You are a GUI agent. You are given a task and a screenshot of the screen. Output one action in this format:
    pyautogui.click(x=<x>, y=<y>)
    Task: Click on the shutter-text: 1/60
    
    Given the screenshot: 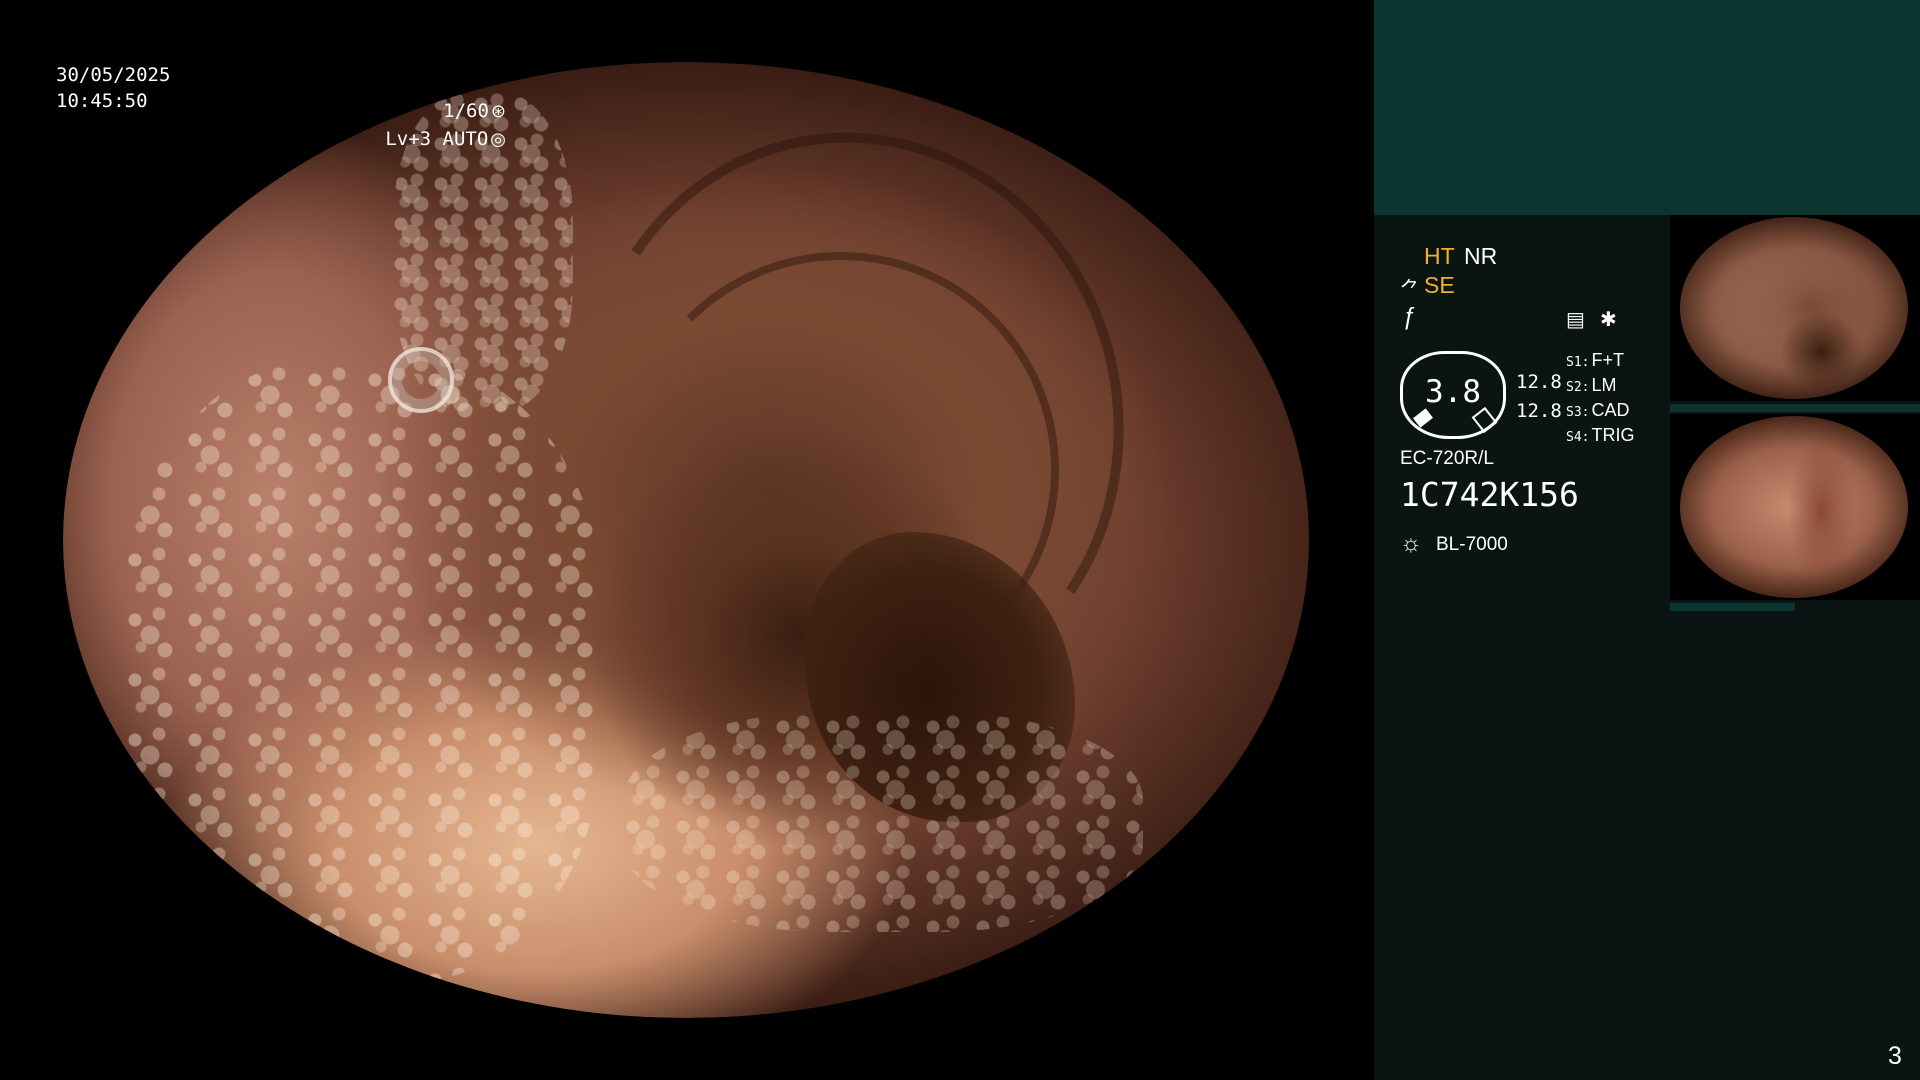 What is the action you would take?
    pyautogui.click(x=466, y=111)
    